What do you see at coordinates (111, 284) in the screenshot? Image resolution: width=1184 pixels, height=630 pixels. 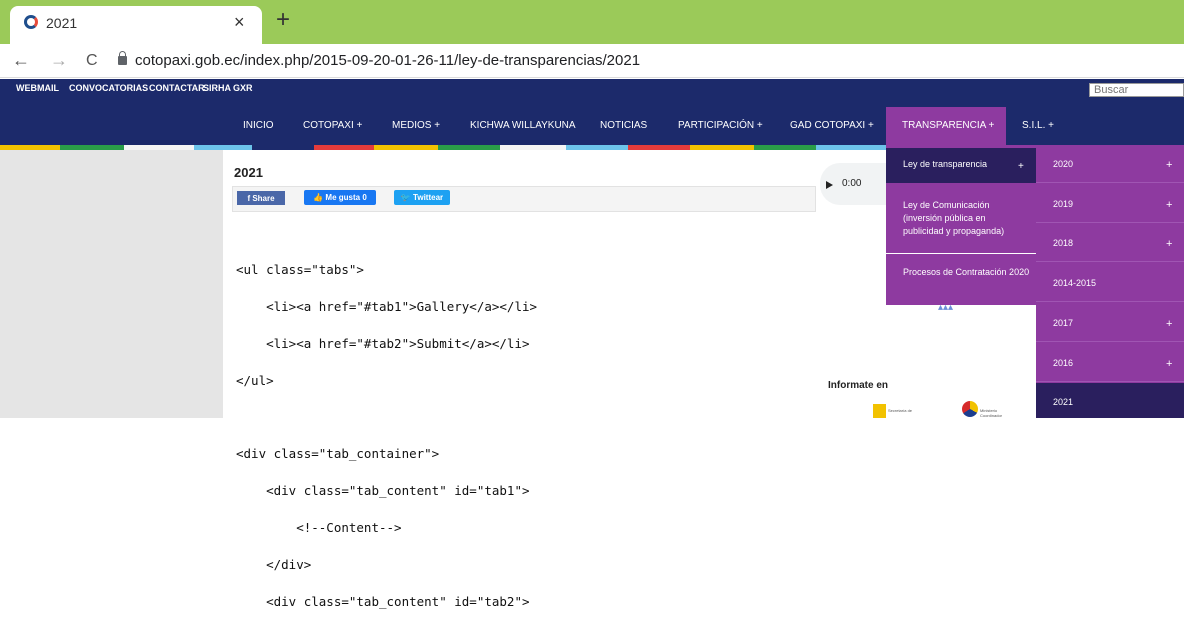 I see `left-gray-panel` at bounding box center [111, 284].